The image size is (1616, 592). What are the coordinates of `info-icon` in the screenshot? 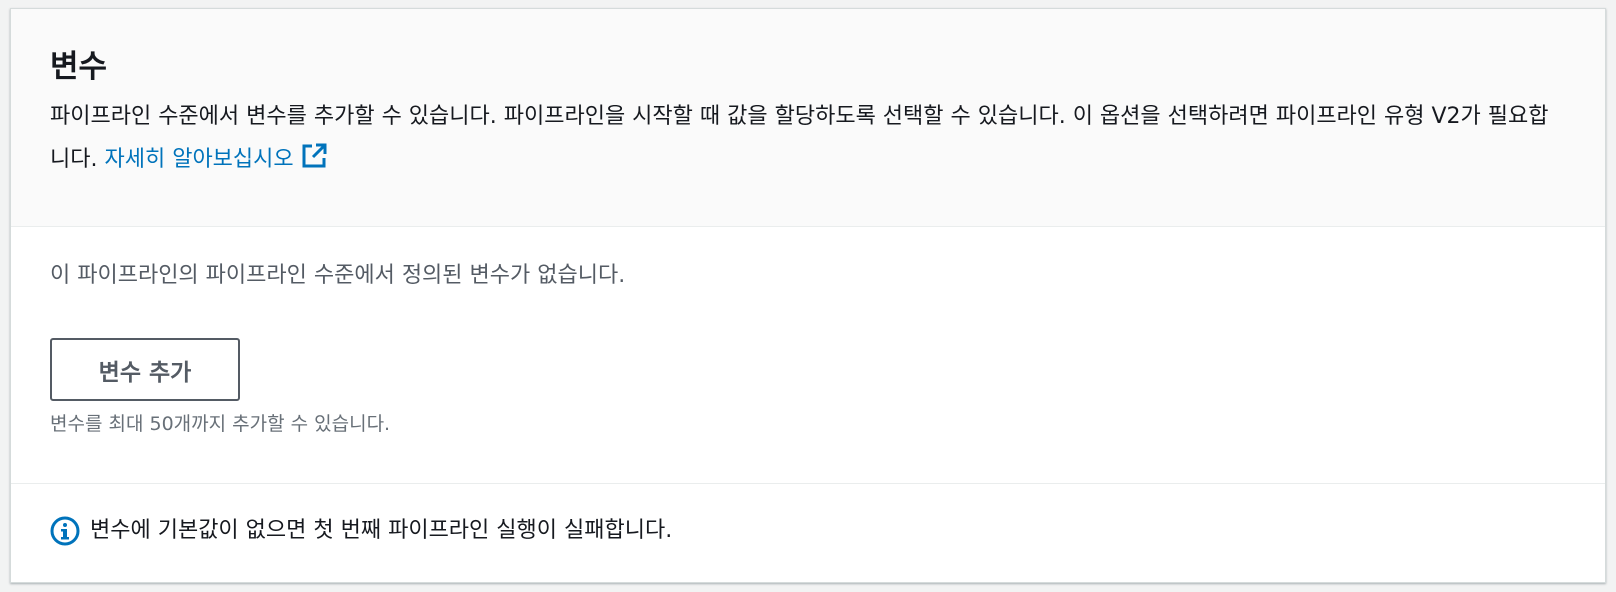 It's located at (65, 531).